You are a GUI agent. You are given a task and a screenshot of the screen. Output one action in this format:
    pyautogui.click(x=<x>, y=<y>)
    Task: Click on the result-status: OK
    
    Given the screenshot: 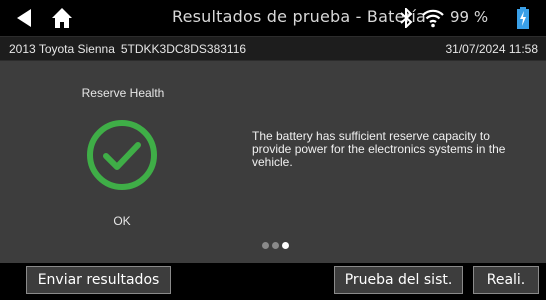 What is the action you would take?
    pyautogui.click(x=122, y=221)
    